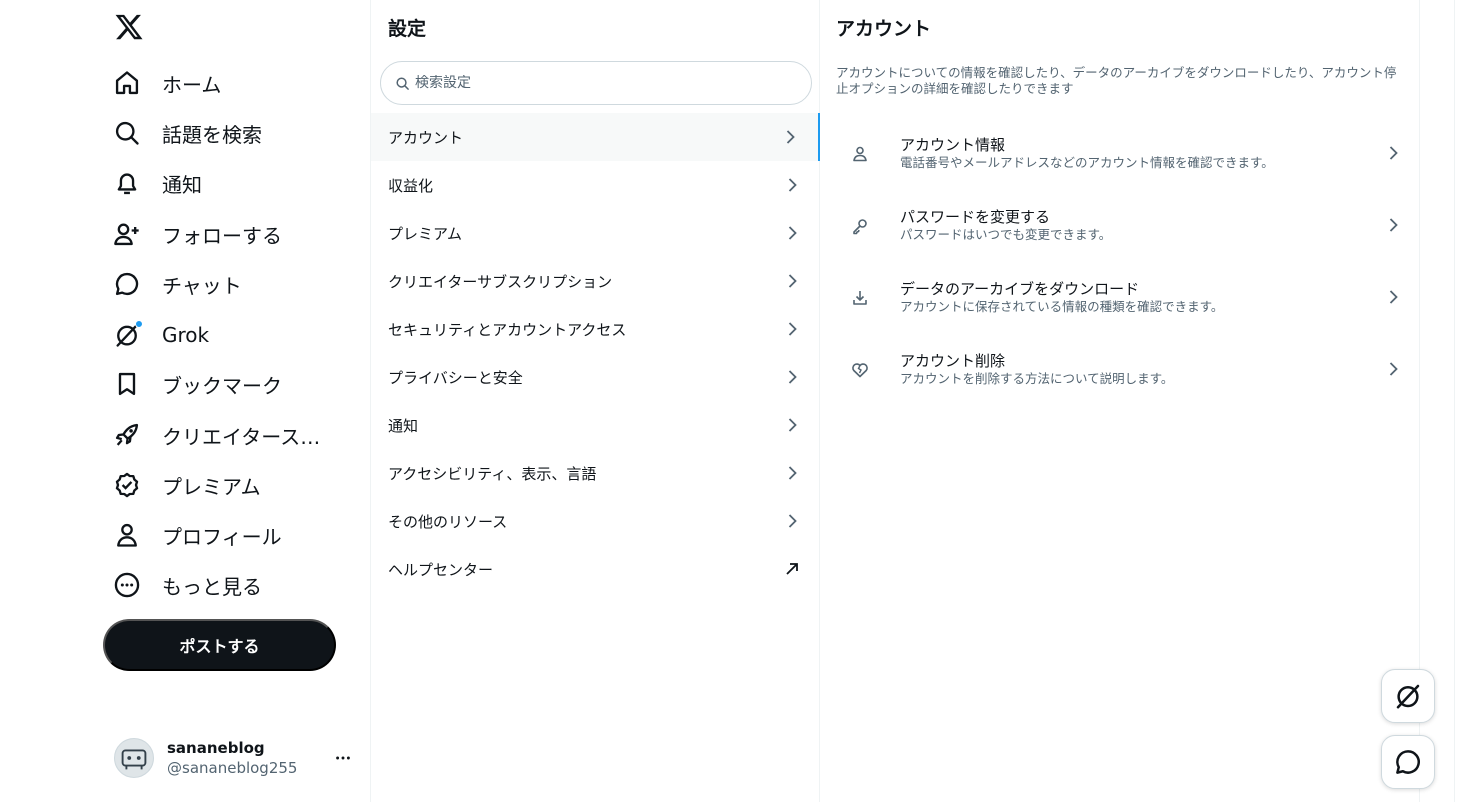 The image size is (1470, 802). Describe the element at coordinates (216, 748) in the screenshot. I see `account-name: sananeblog` at that location.